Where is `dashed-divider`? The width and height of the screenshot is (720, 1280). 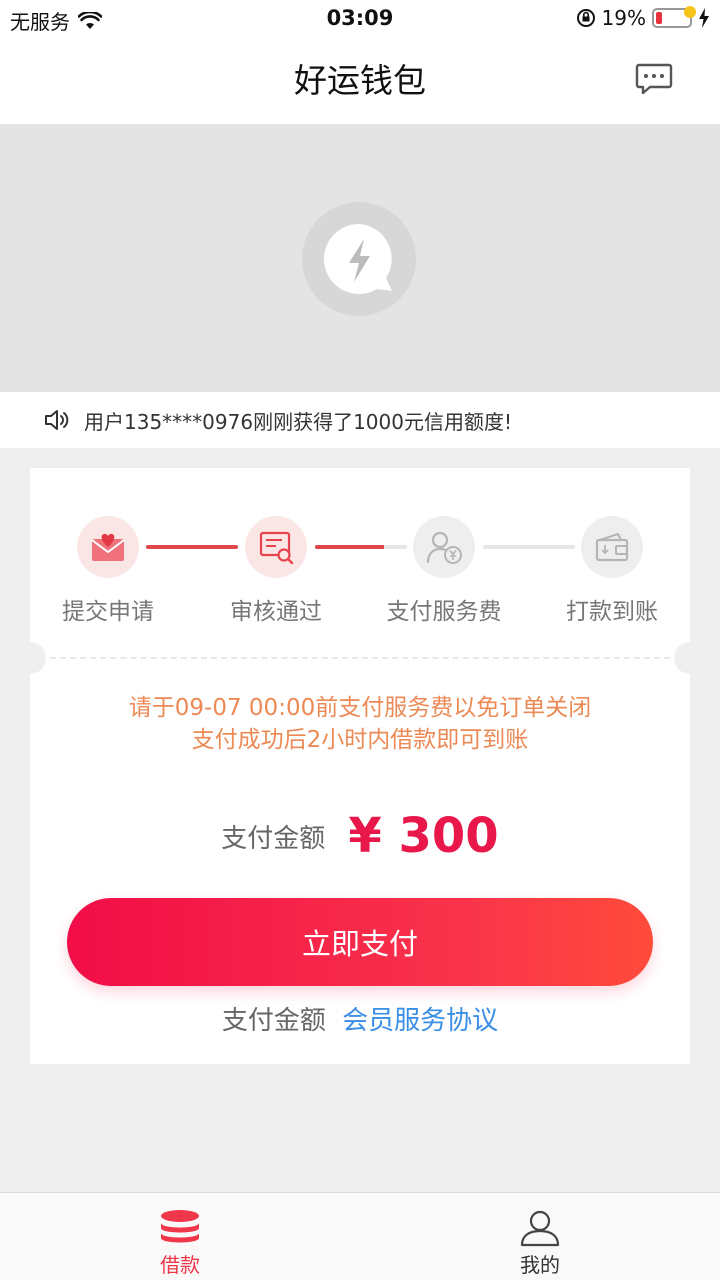 dashed-divider is located at coordinates (360, 658).